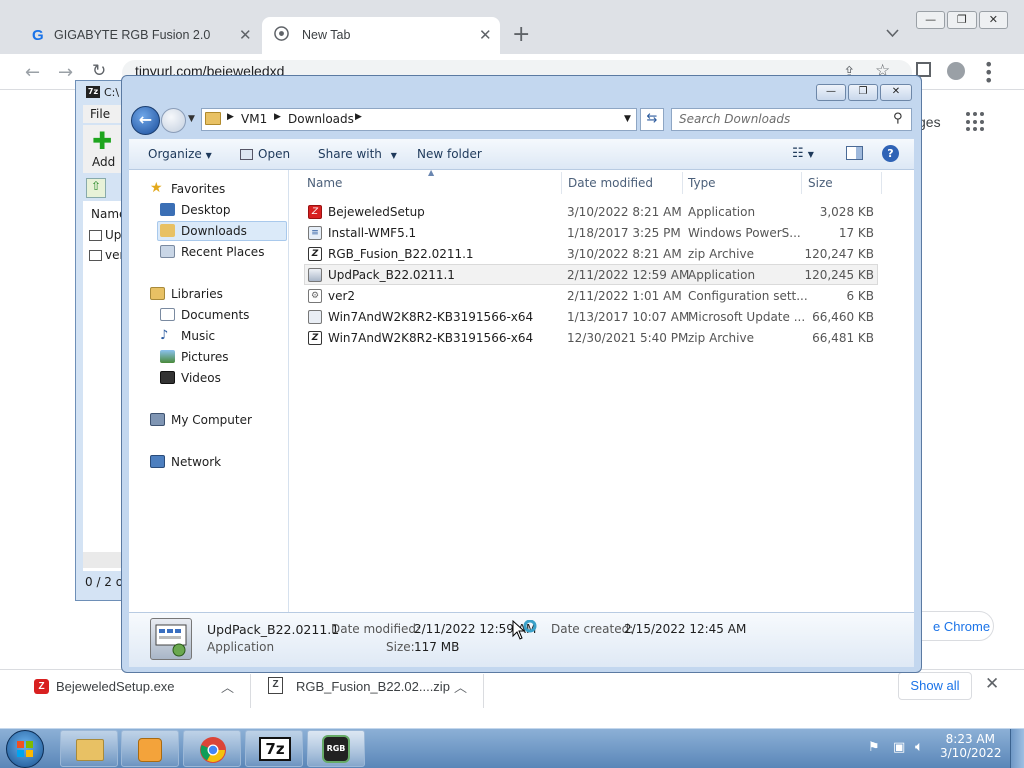 The width and height of the screenshot is (1024, 768). What do you see at coordinates (993, 20) in the screenshot?
I see `close-window-button: ✕` at bounding box center [993, 20].